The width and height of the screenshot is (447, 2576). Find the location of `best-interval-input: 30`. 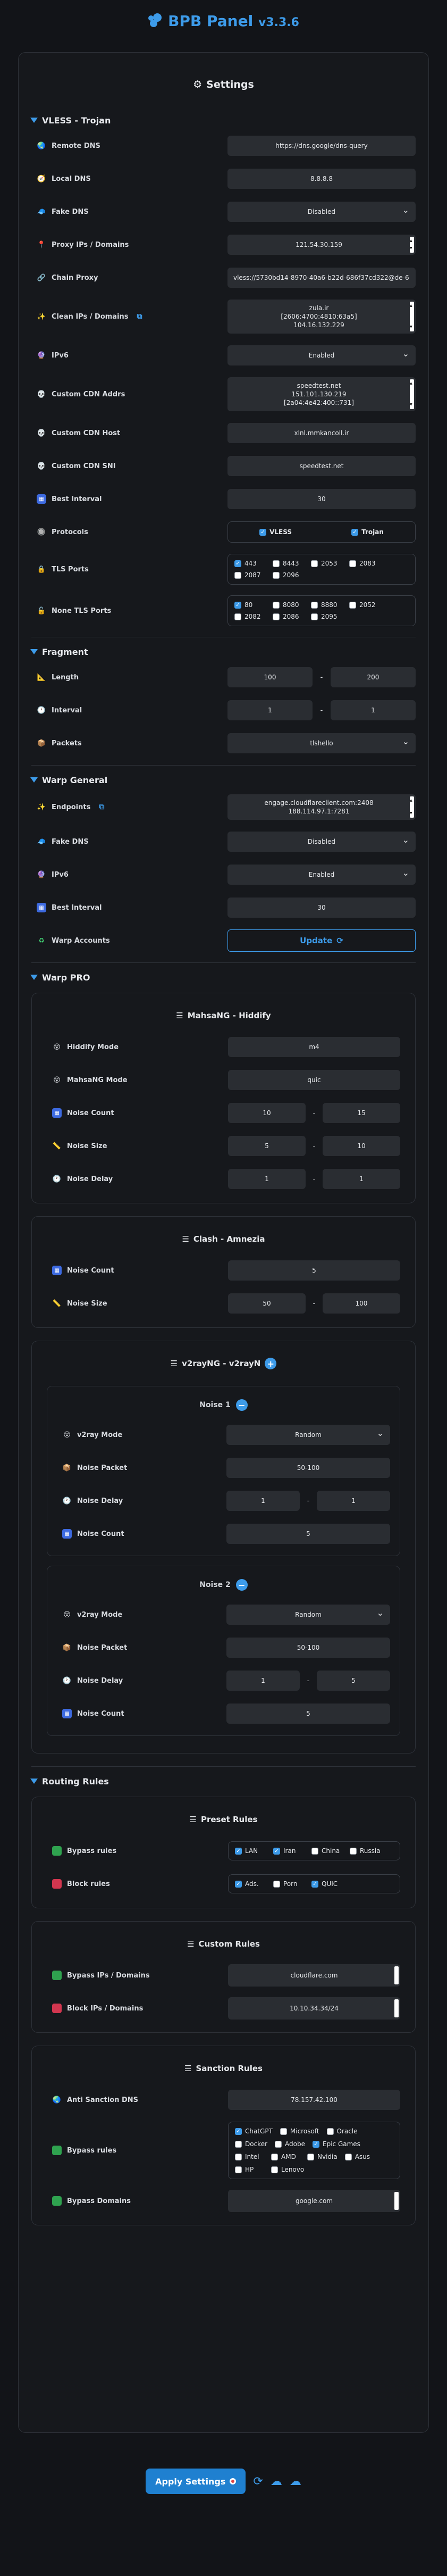

best-interval-input: 30 is located at coordinates (321, 499).